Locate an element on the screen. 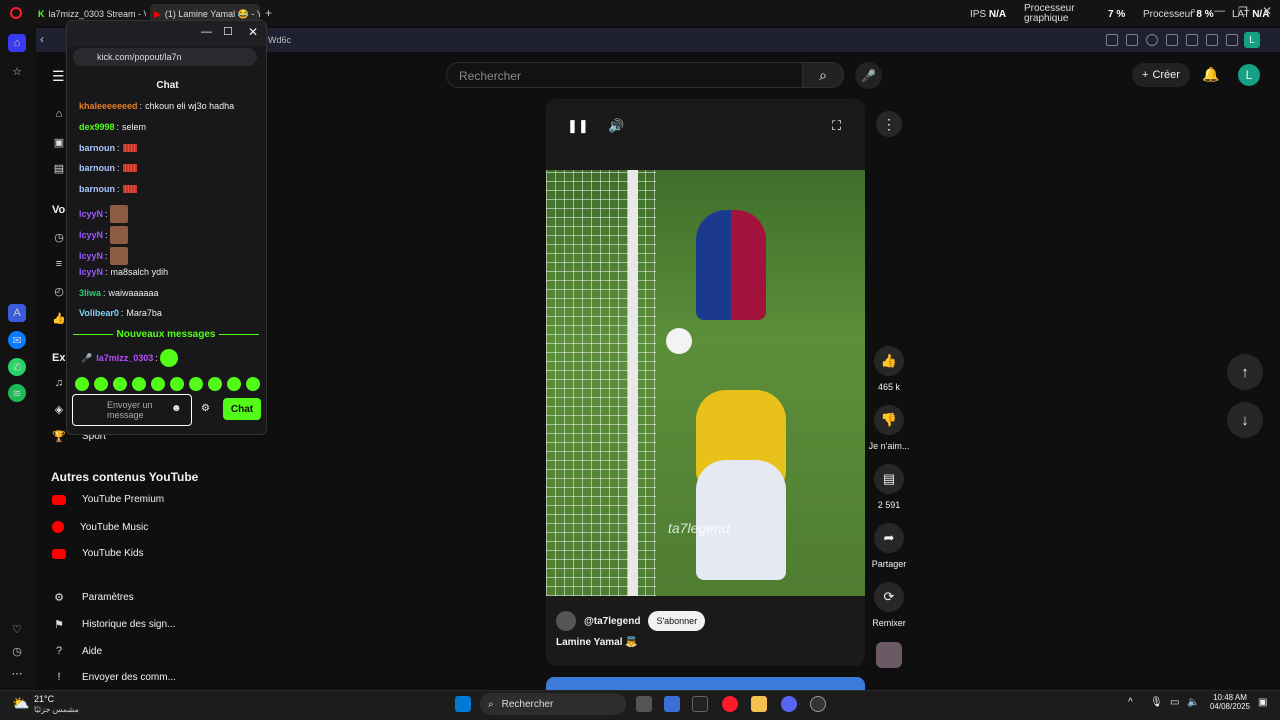 This screenshot has width=1280, height=720. popup-url: kick.com/popout/la7n is located at coordinates (165, 57).